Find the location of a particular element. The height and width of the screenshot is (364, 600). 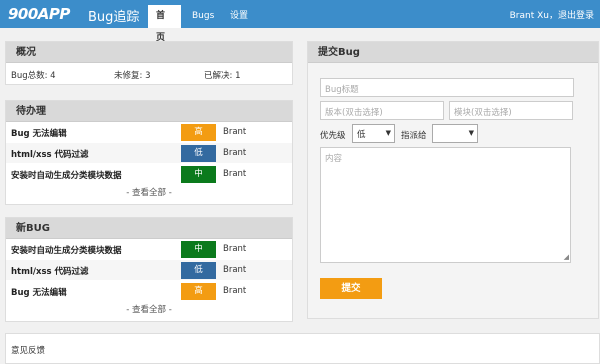

user-area: Brant Xu，退出登录 is located at coordinates (552, 14).